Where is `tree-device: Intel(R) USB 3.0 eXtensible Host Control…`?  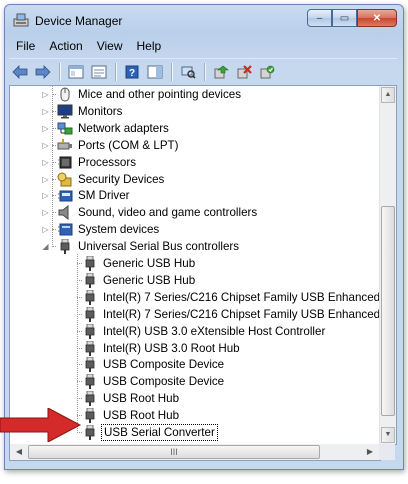
tree-device: Intel(R) USB 3.0 eXtensible Host Control… is located at coordinates (195, 331).